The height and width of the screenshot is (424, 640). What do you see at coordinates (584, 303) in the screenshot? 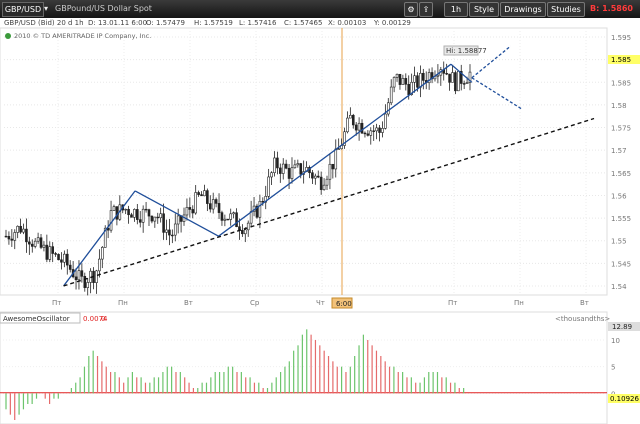
I see `time-axis-tick-label: Вт` at bounding box center [584, 303].